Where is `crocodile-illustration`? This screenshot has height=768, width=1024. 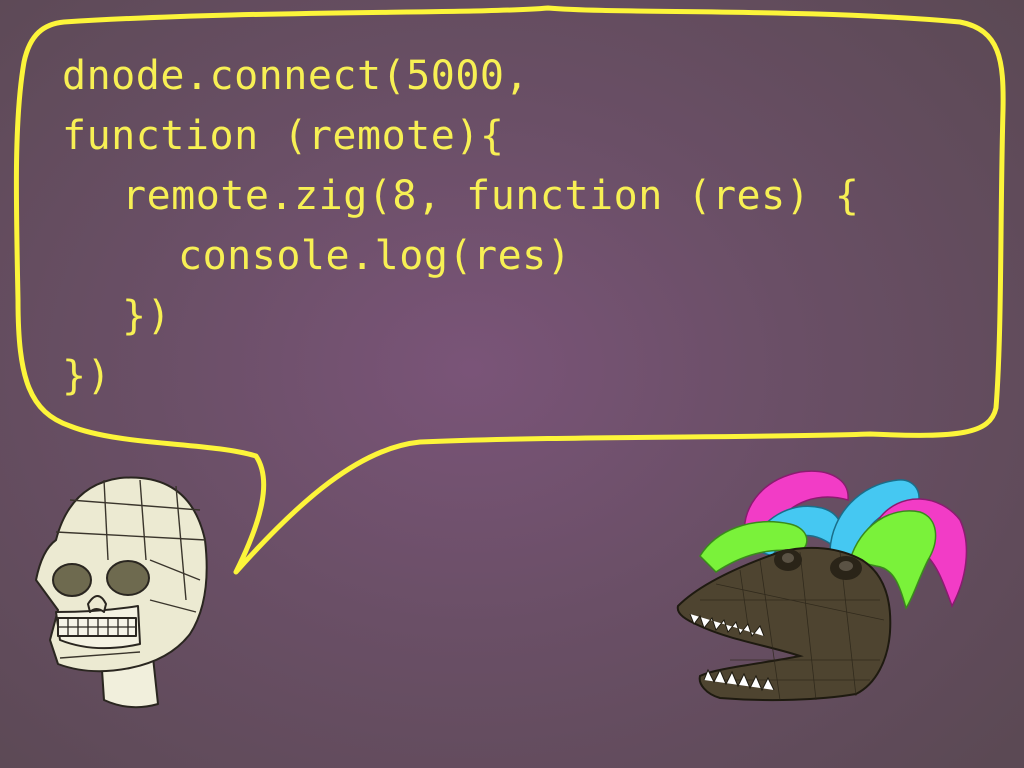 crocodile-illustration is located at coordinates (822, 586).